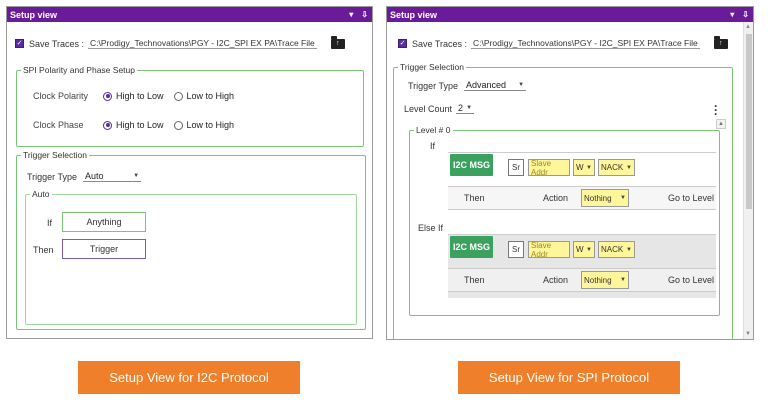  I want to click on scroll-down-icon: ▼, so click(748, 334).